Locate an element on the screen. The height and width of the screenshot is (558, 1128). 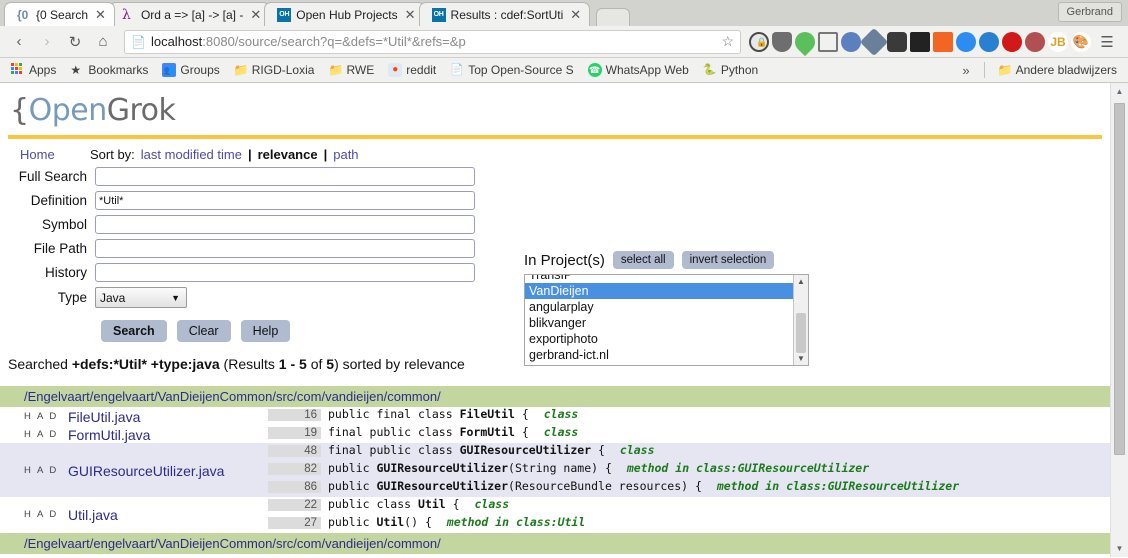
project-option-gerbrand-ict: gerbrand-ict.nl is located at coordinates (666, 355).